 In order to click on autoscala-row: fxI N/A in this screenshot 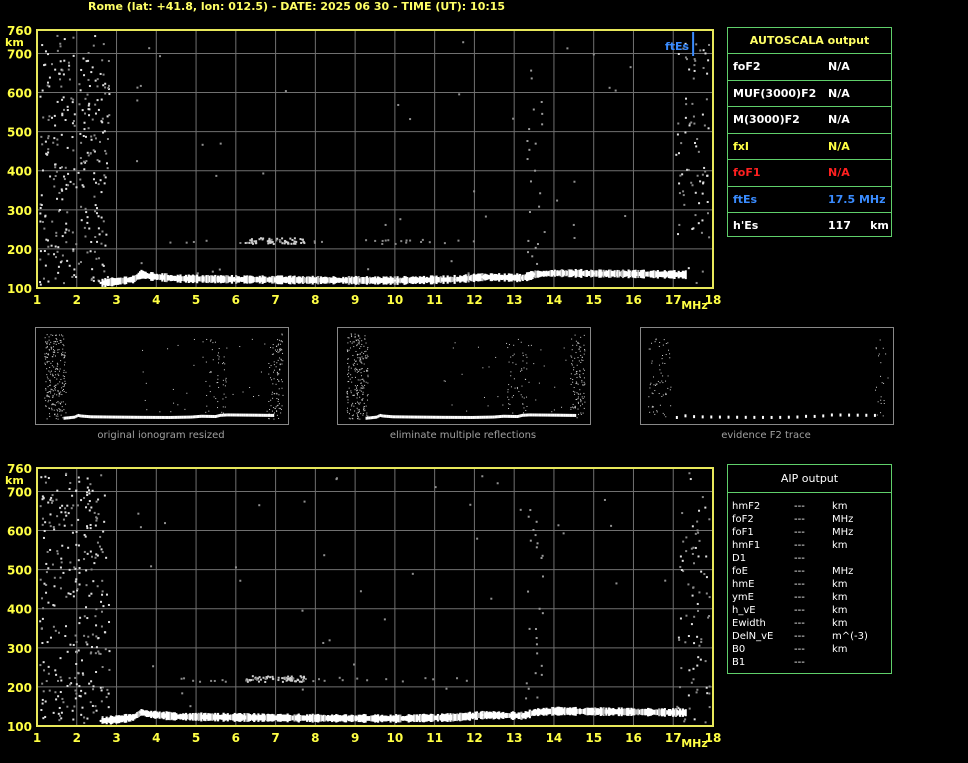, I will do `click(809, 147)`.